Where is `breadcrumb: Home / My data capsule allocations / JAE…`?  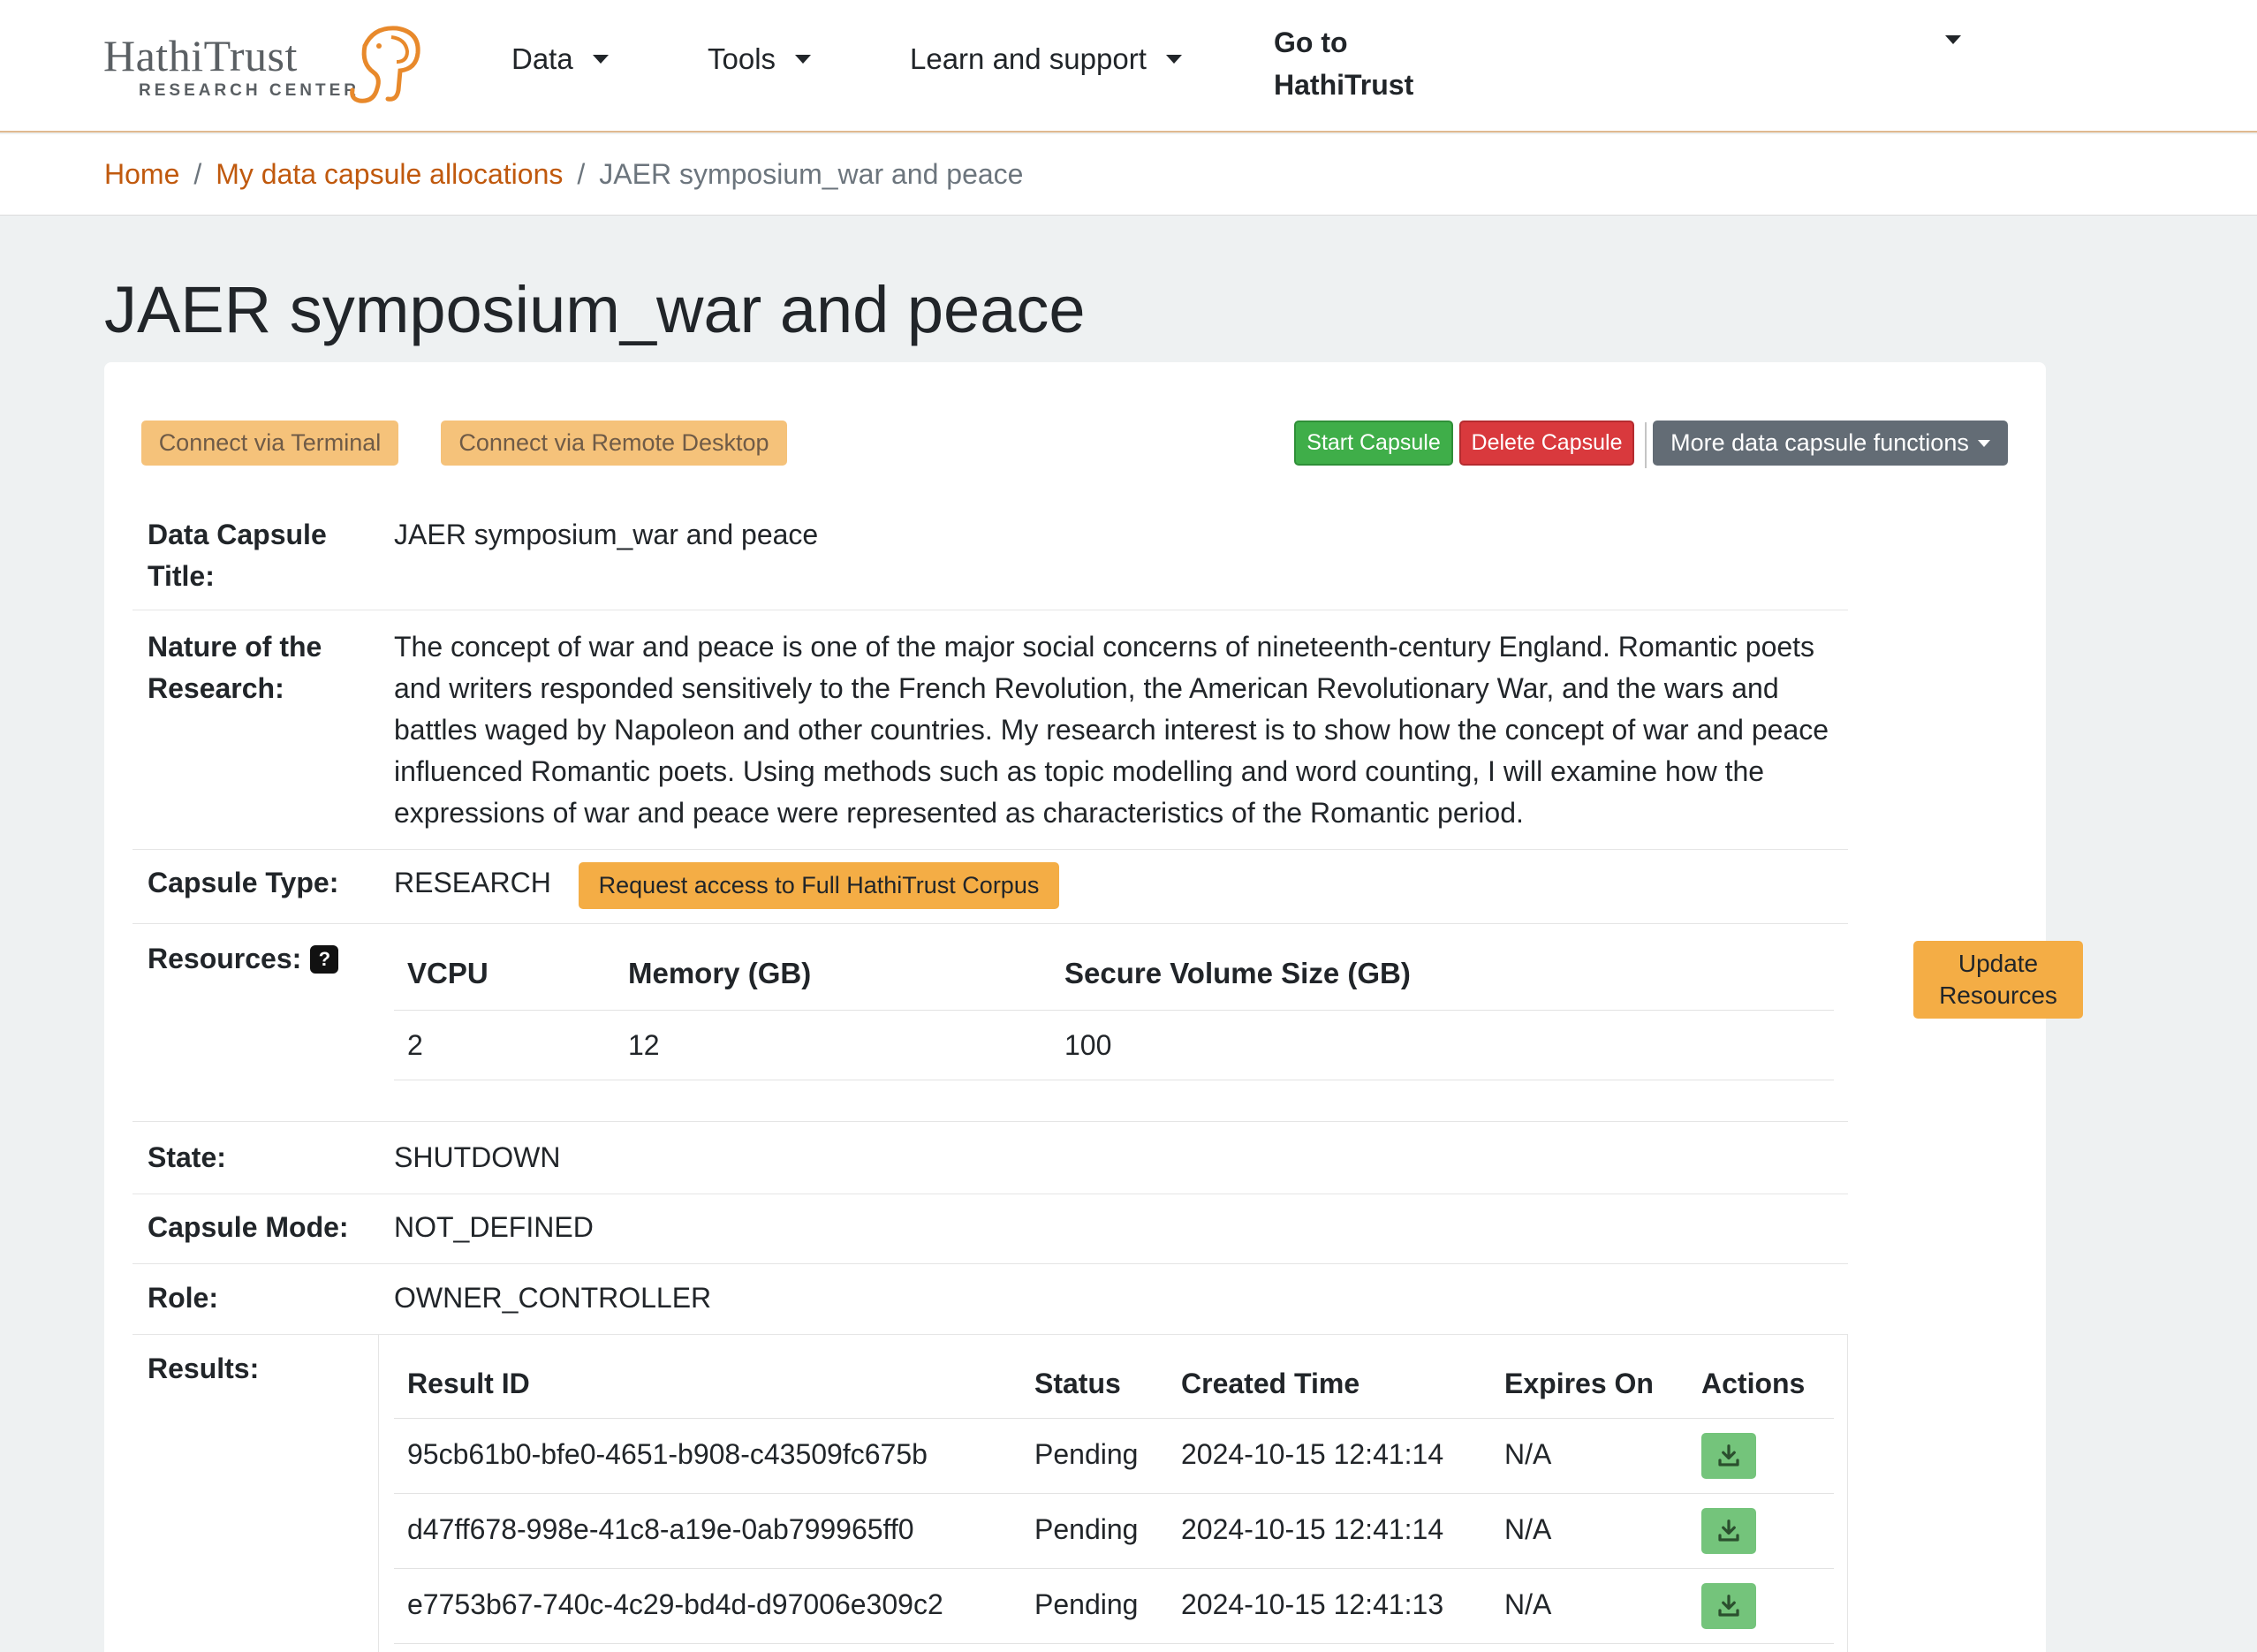 breadcrumb: Home / My data capsule allocations / JAE… is located at coordinates (1128, 175).